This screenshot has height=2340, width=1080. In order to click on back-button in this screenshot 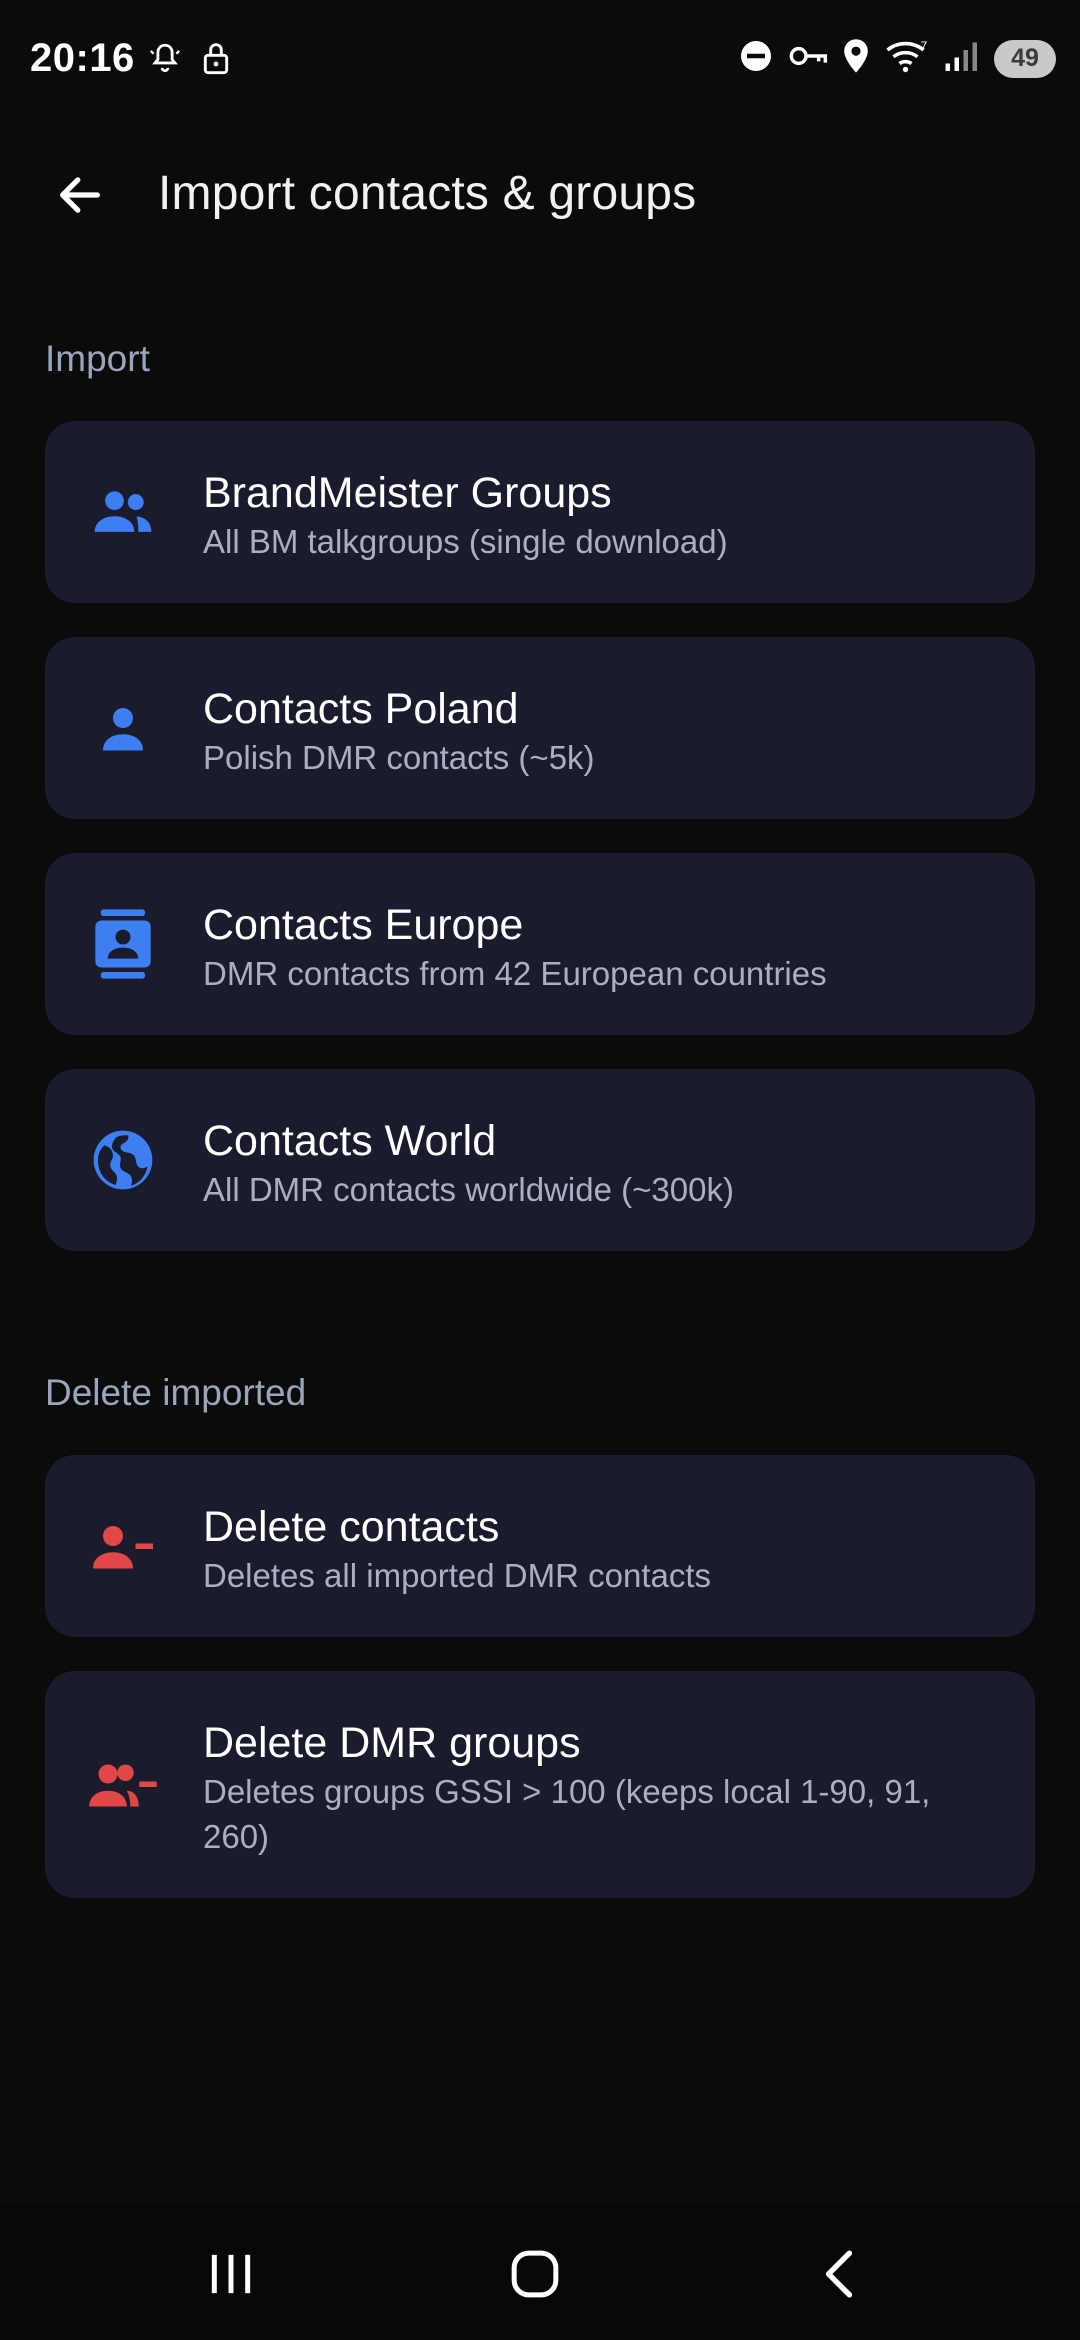, I will do `click(80, 195)`.